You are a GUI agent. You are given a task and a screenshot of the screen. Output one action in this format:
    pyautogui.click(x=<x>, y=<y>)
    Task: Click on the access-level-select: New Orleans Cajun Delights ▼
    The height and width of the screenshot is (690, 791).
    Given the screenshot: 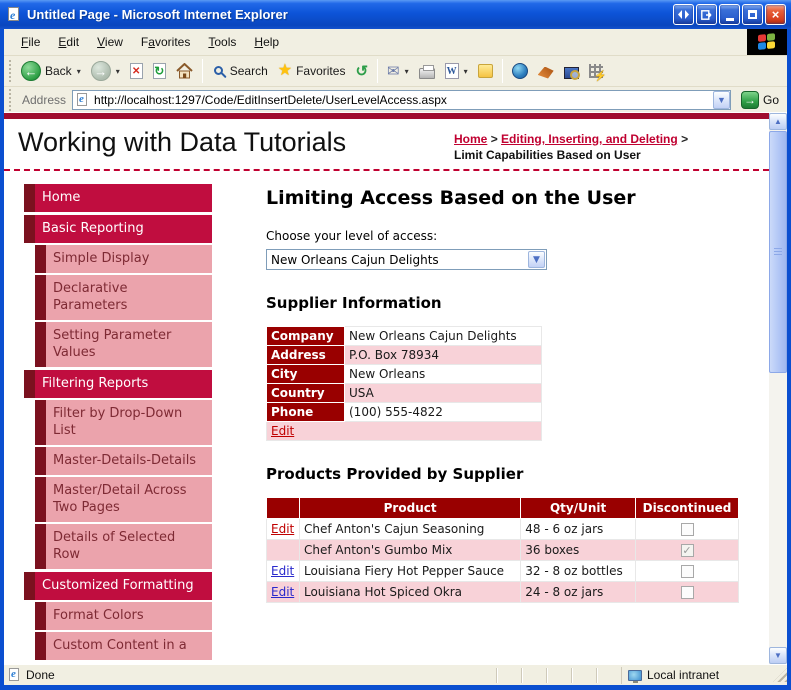 What is the action you would take?
    pyautogui.click(x=406, y=259)
    